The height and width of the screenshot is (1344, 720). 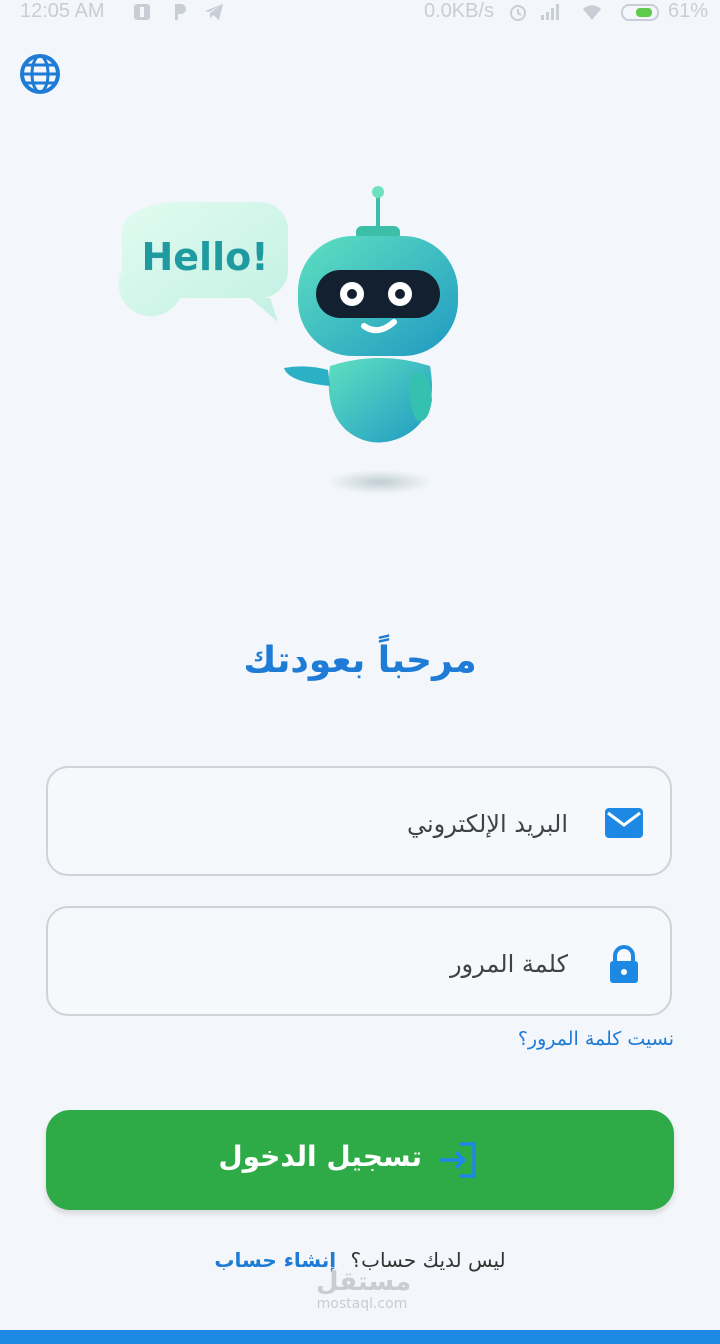 I want to click on battery-icon, so click(x=640, y=12).